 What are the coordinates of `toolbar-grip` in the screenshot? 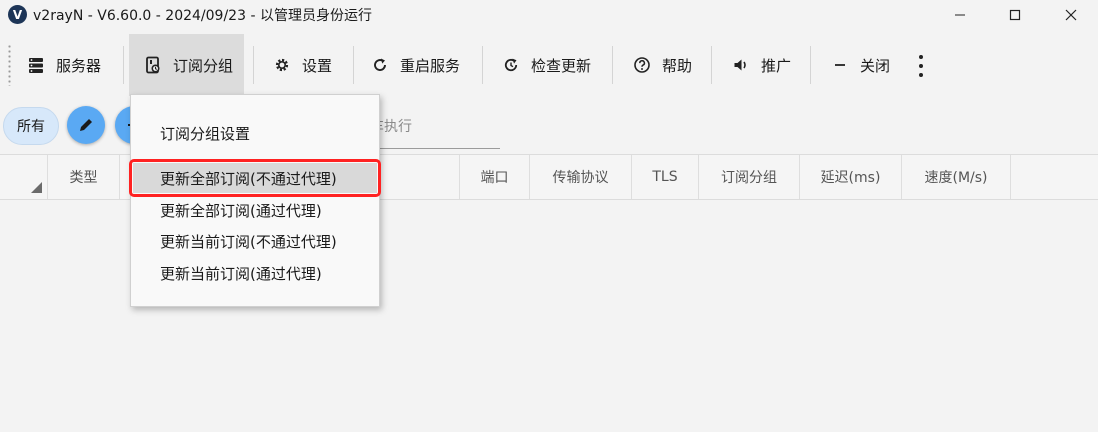 It's located at (9, 65).